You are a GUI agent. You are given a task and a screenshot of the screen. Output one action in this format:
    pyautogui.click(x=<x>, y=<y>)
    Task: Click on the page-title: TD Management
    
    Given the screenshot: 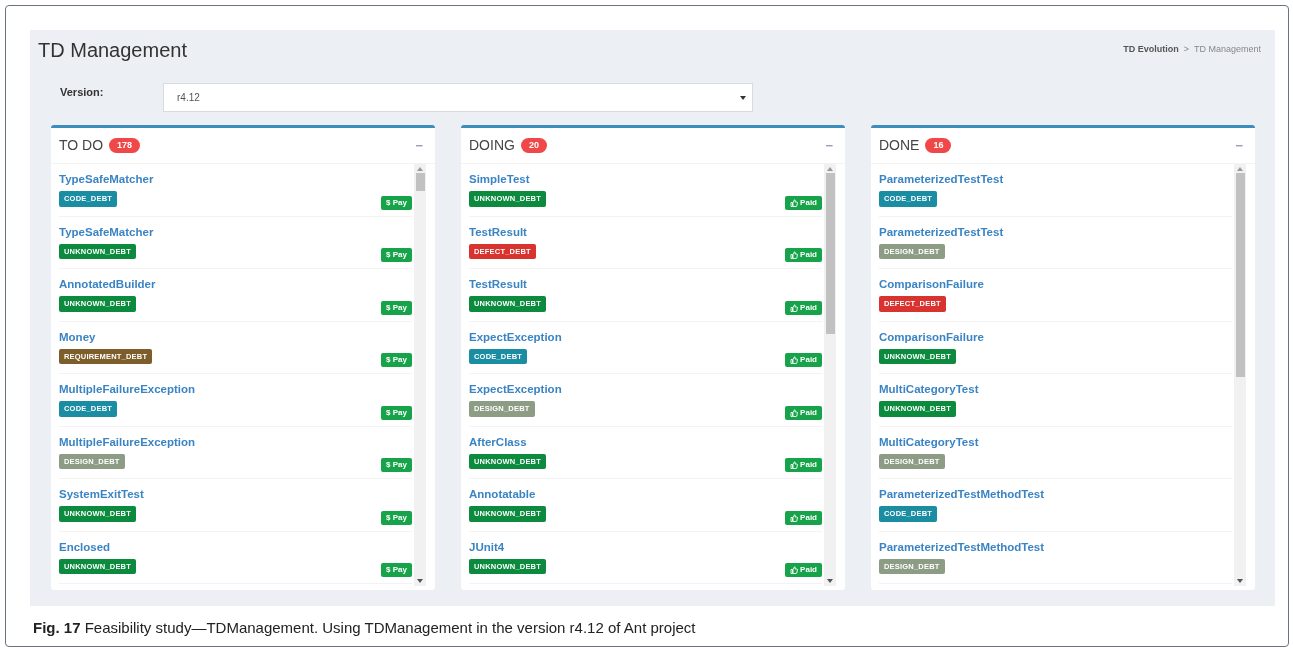 What is the action you would take?
    pyautogui.click(x=112, y=50)
    